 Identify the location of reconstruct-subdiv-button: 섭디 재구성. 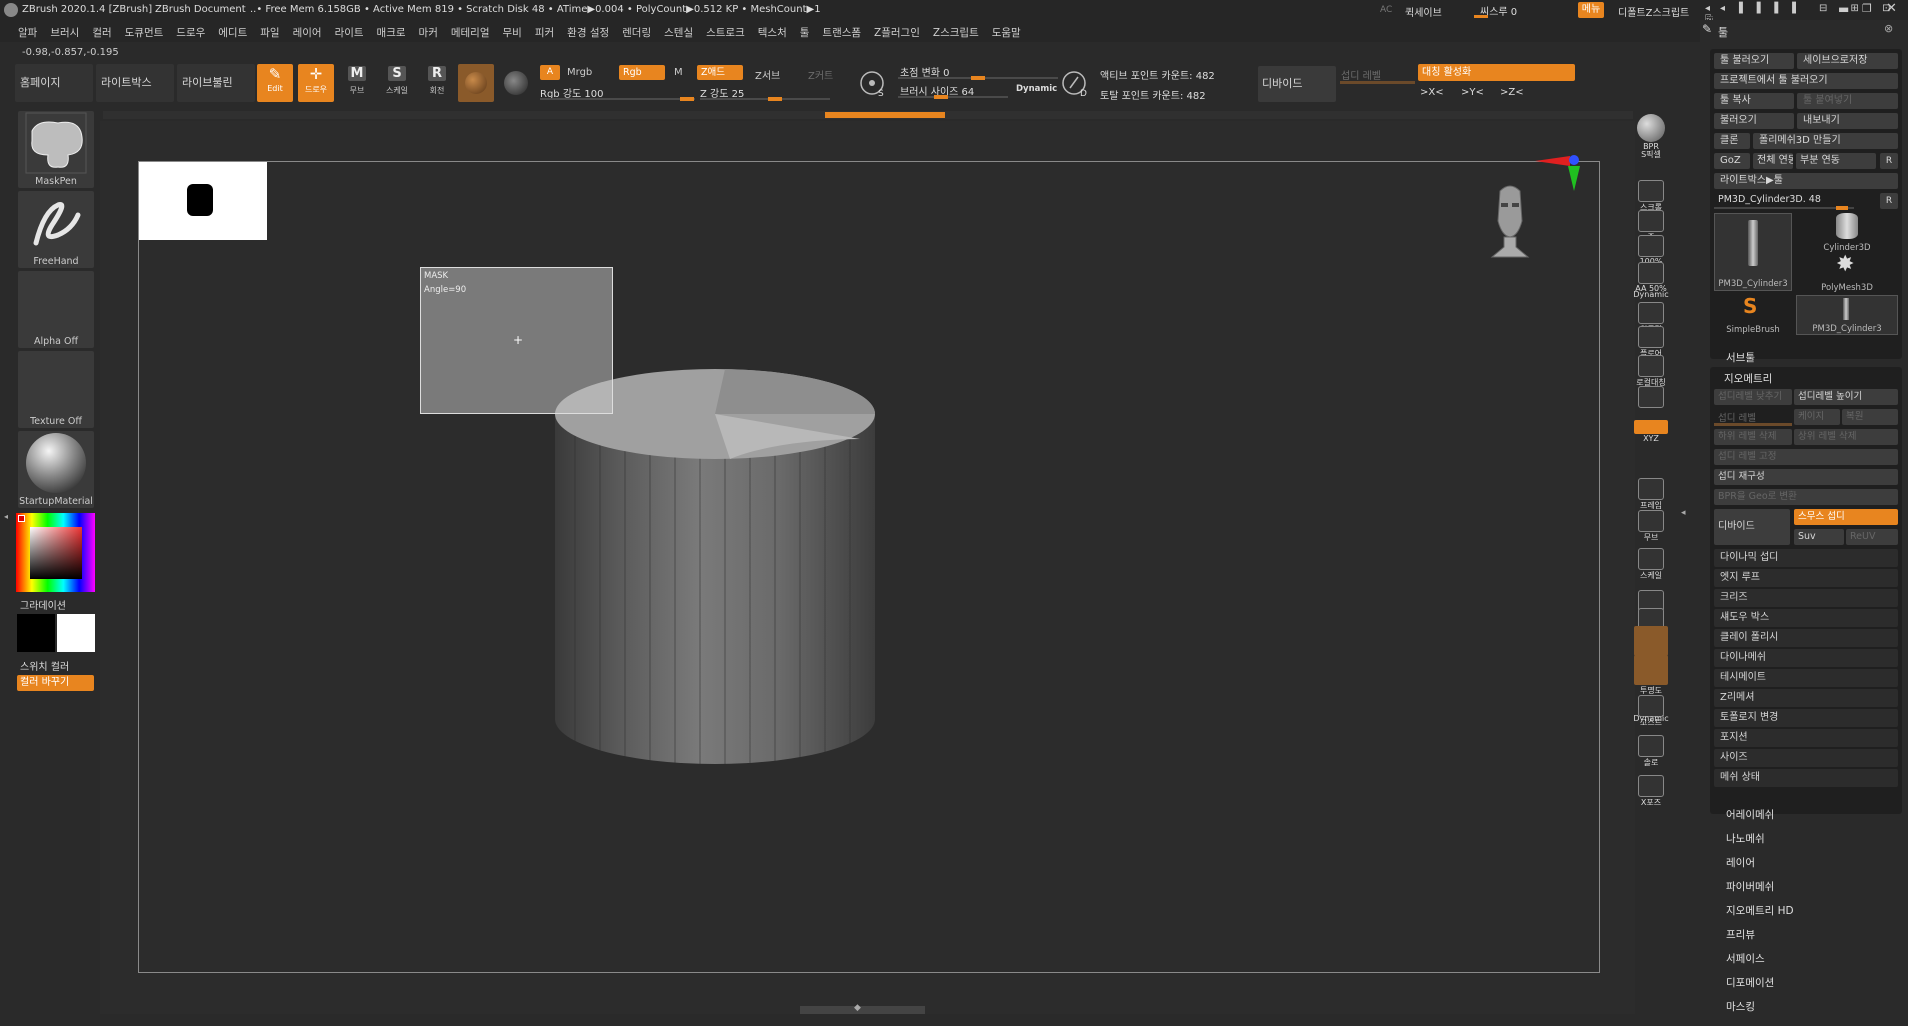
(1806, 477).